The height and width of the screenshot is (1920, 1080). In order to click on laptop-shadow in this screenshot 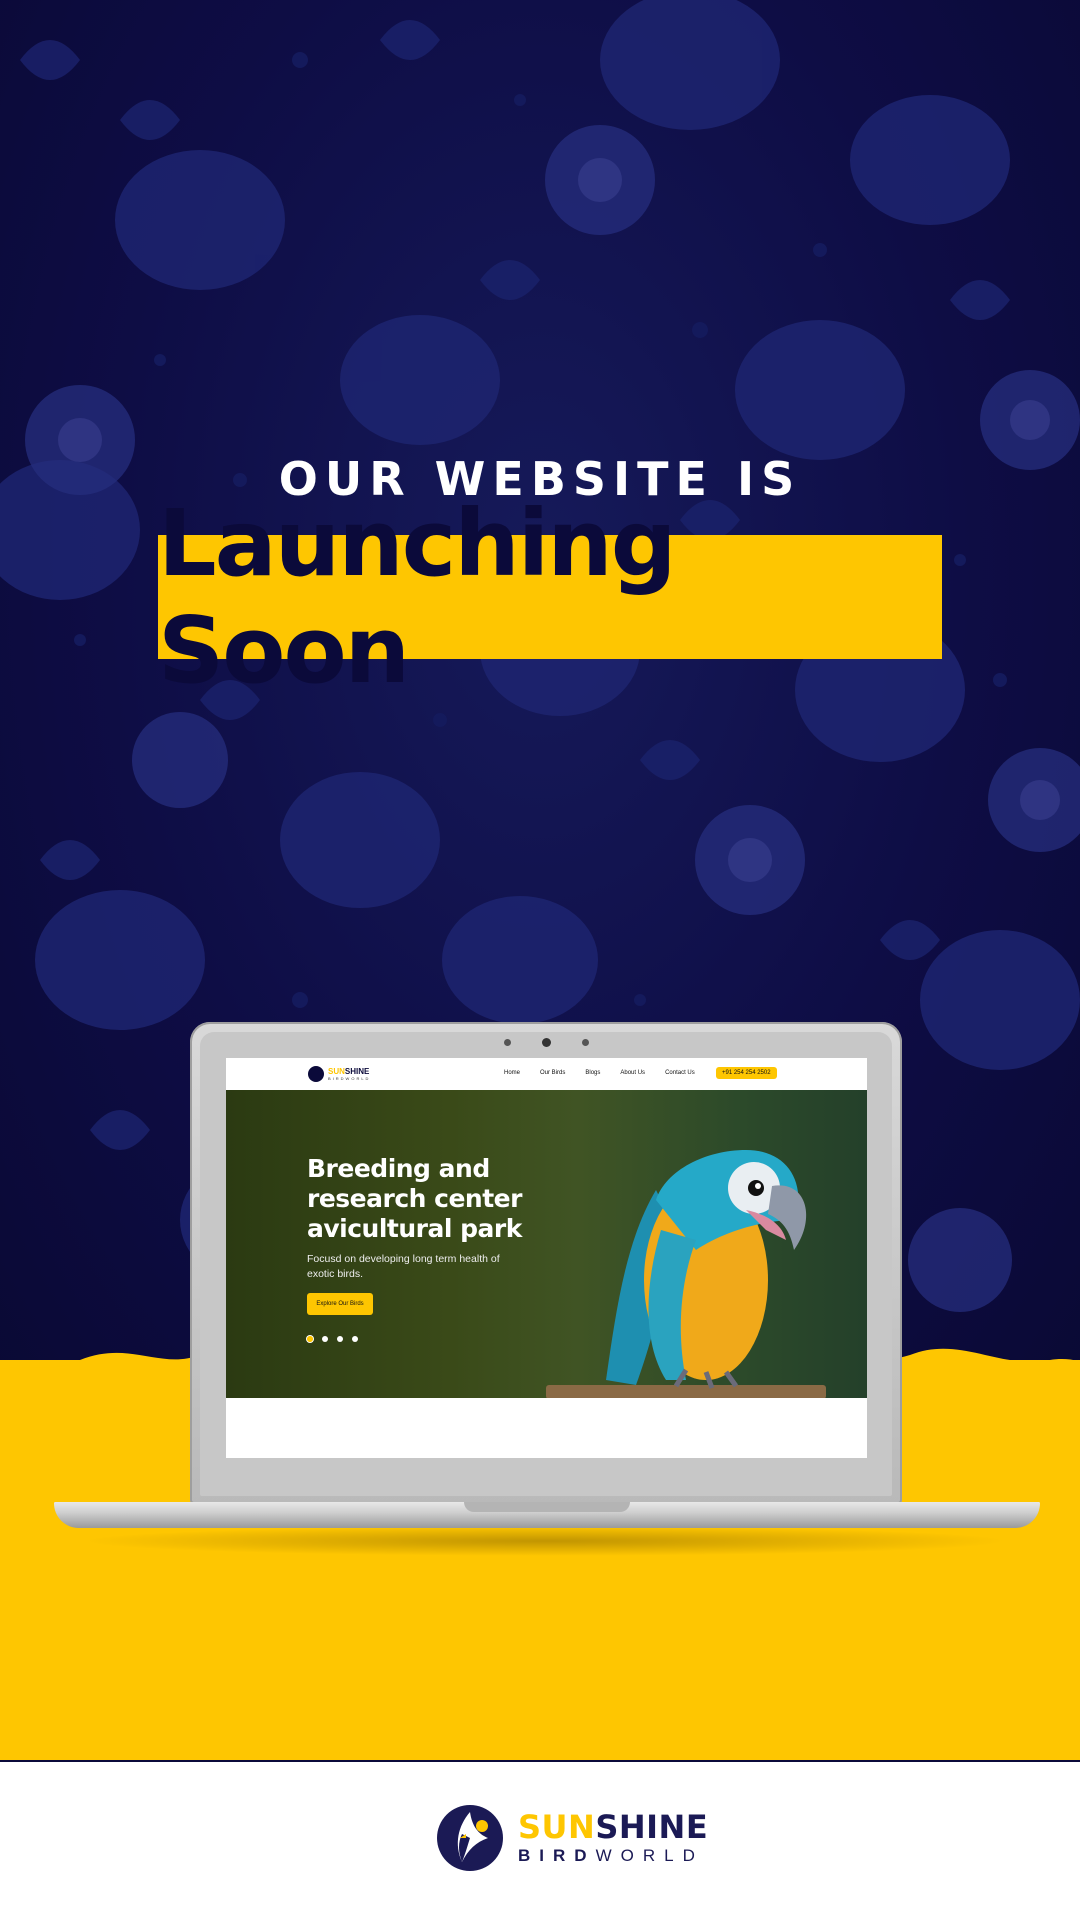, I will do `click(545, 1541)`.